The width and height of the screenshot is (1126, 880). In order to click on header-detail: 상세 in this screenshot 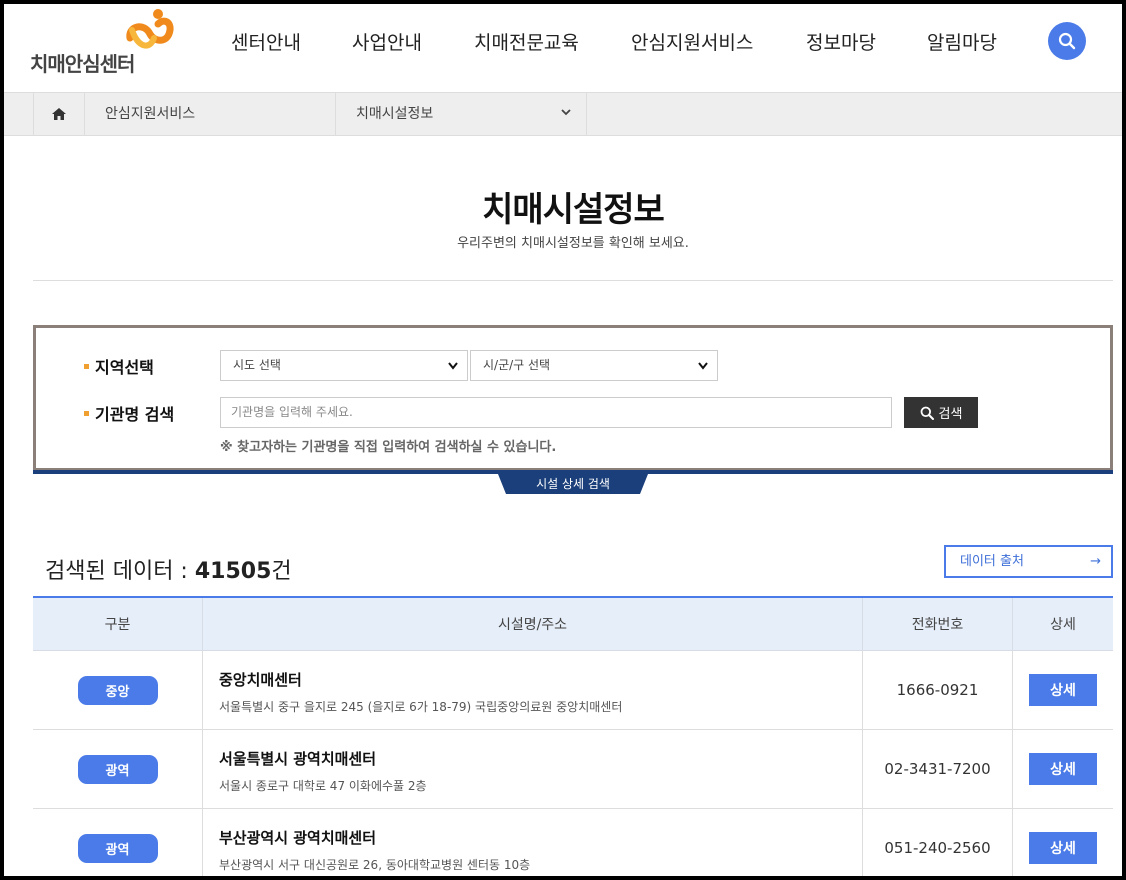, I will do `click(1063, 625)`.